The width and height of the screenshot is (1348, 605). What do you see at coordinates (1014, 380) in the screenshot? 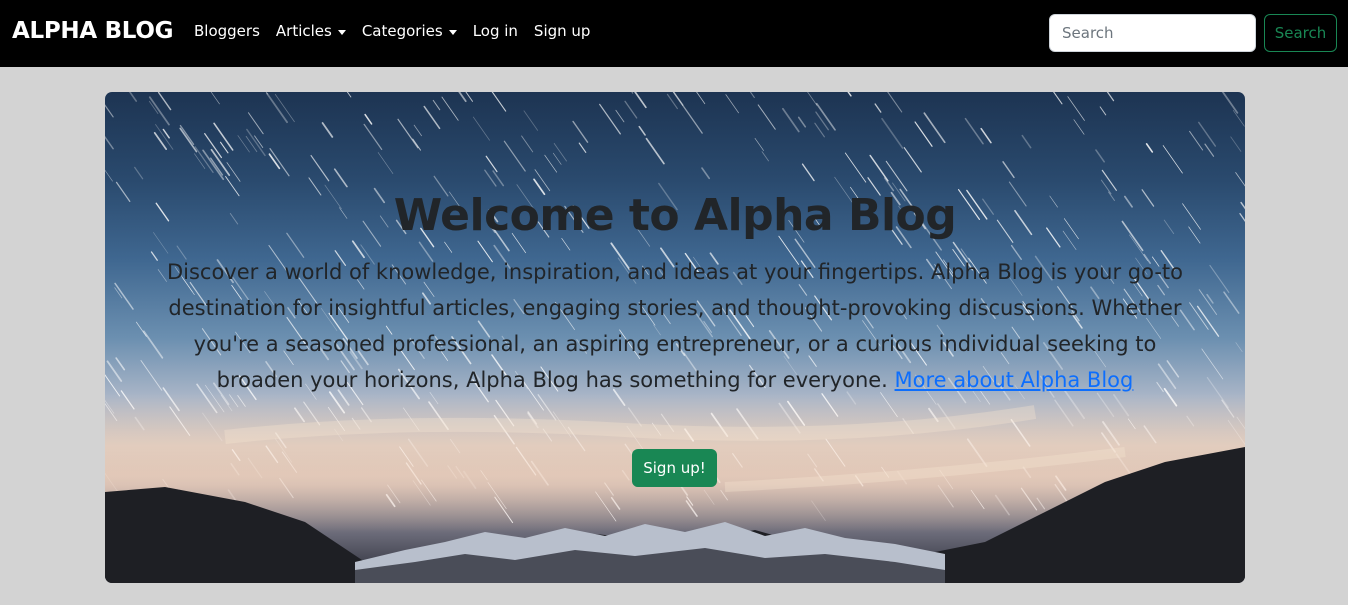
I see `more-about-link: More about Alpha Blog` at bounding box center [1014, 380].